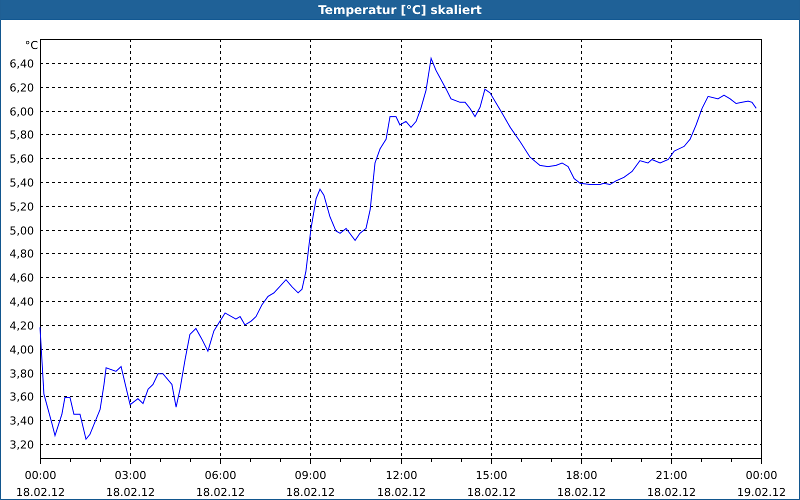  Describe the element at coordinates (22, 350) in the screenshot. I see `y-tick-label: 4,00` at that location.